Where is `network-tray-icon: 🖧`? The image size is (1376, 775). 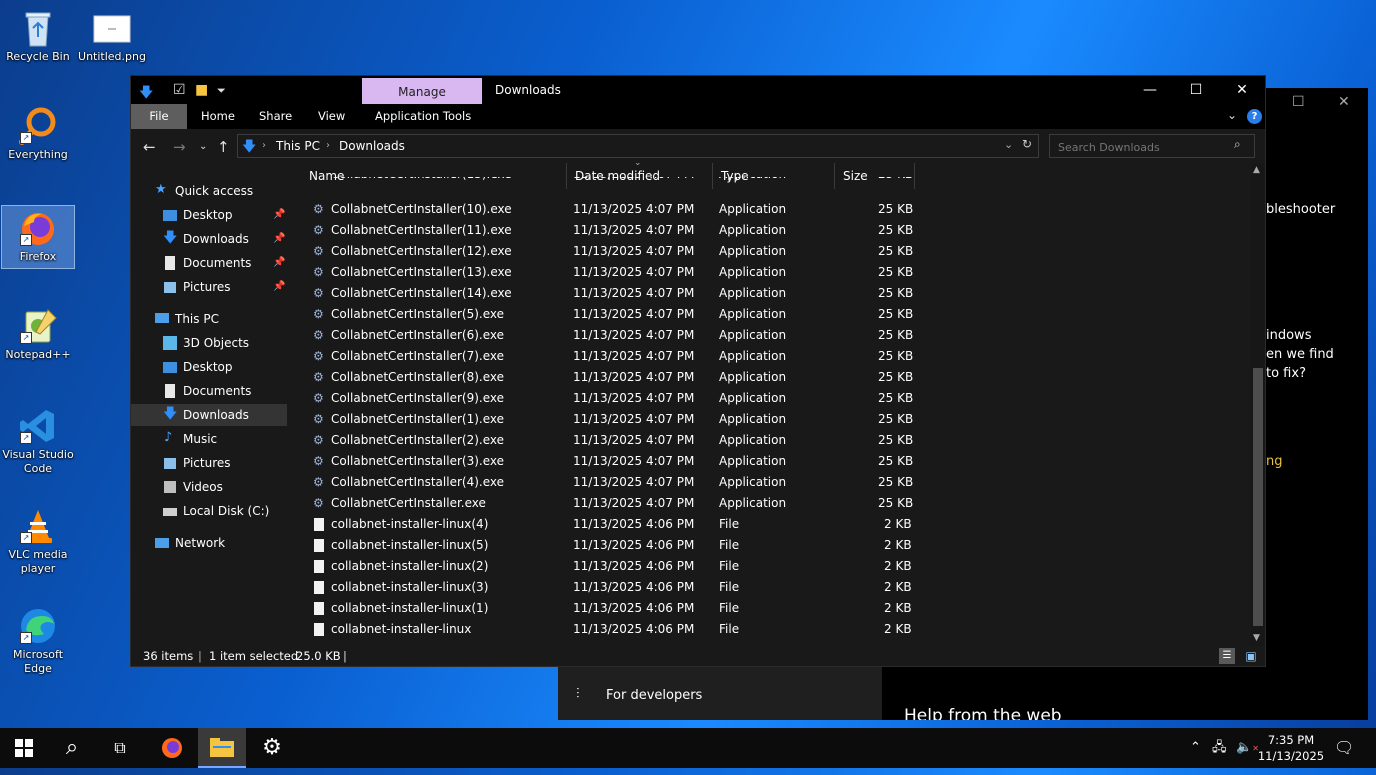 network-tray-icon: 🖧 is located at coordinates (1219, 748).